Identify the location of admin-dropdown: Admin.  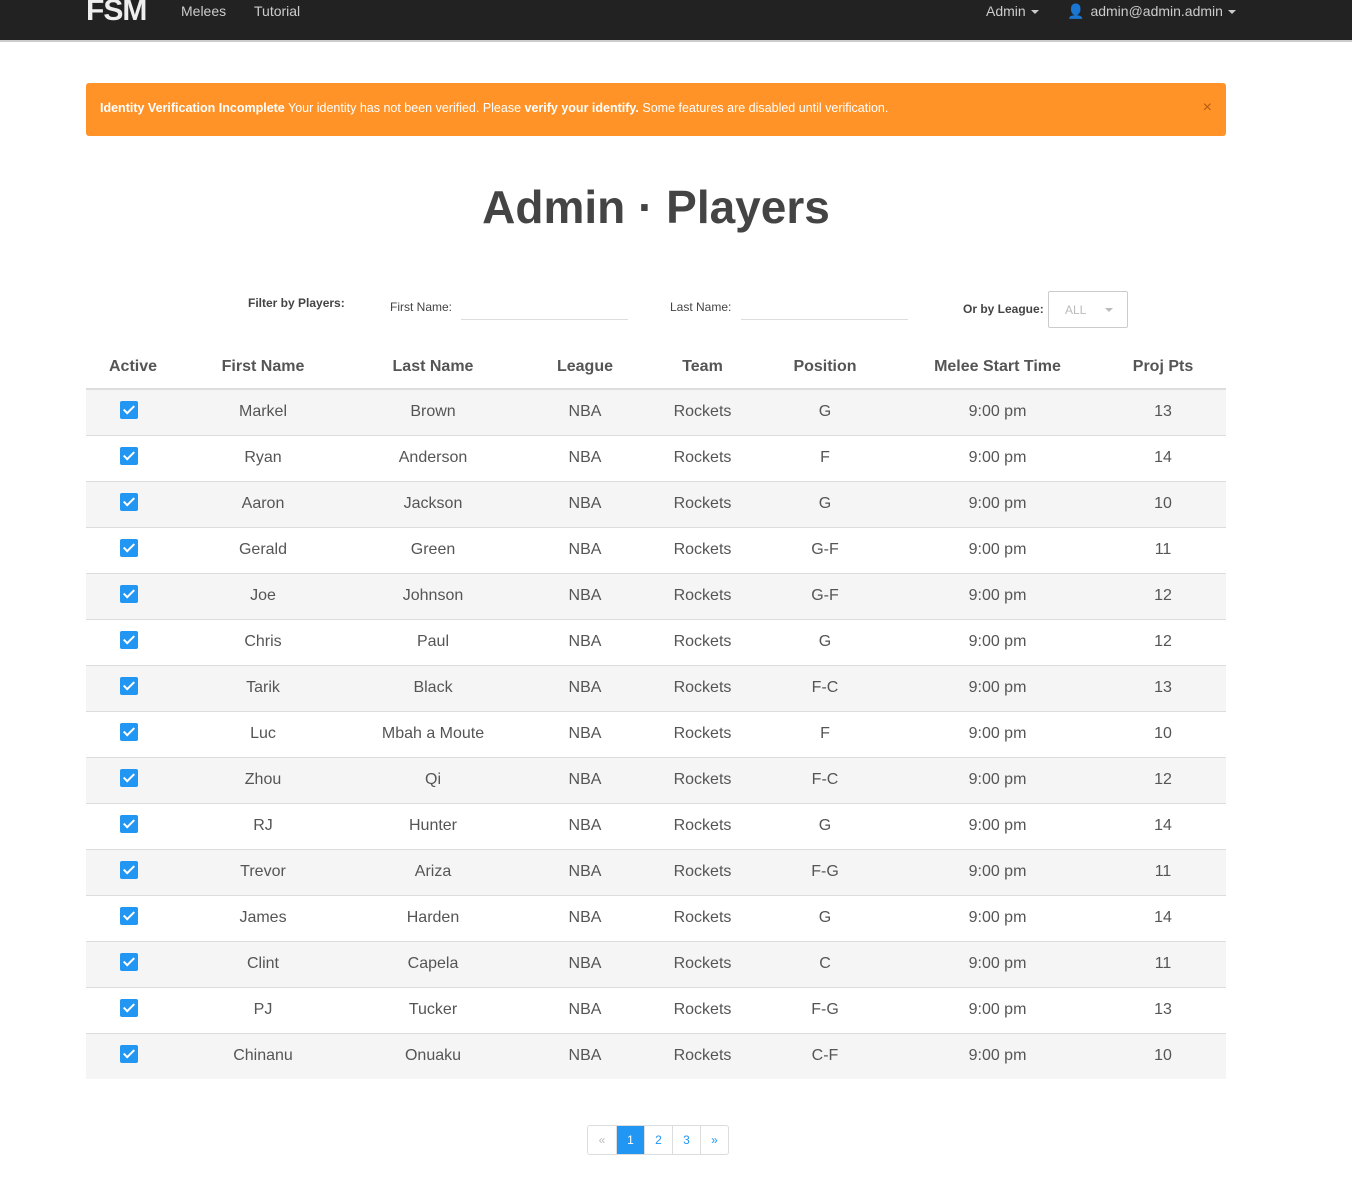
(1012, 11).